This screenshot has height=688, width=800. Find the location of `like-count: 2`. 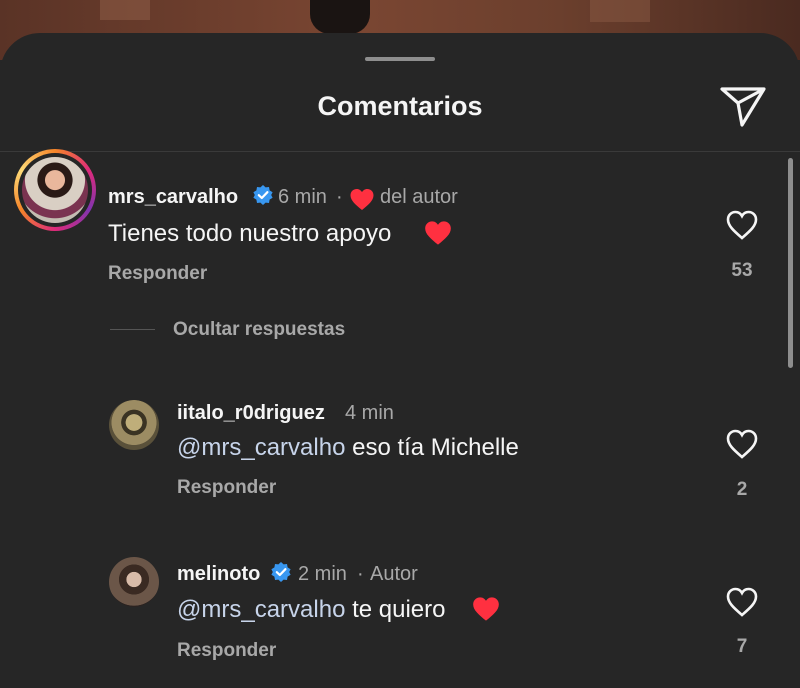

like-count: 2 is located at coordinates (742, 489).